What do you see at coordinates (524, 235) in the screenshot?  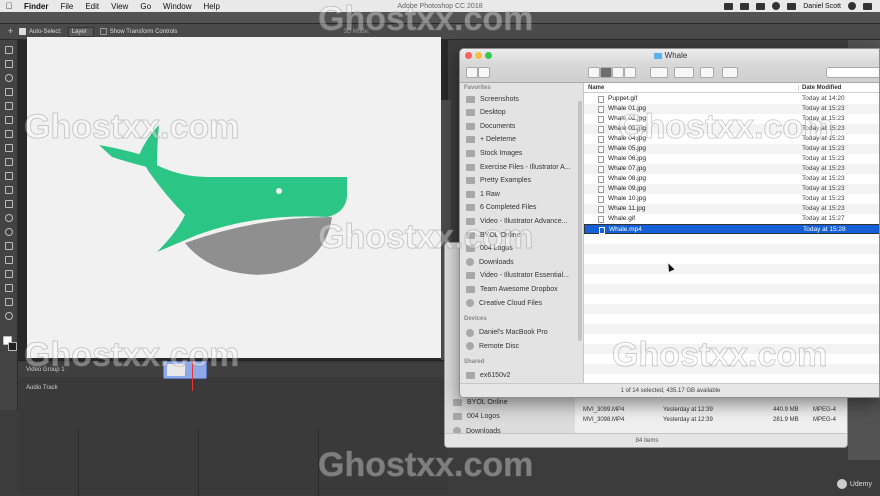 I see `sidebar-item: BYOL Online` at bounding box center [524, 235].